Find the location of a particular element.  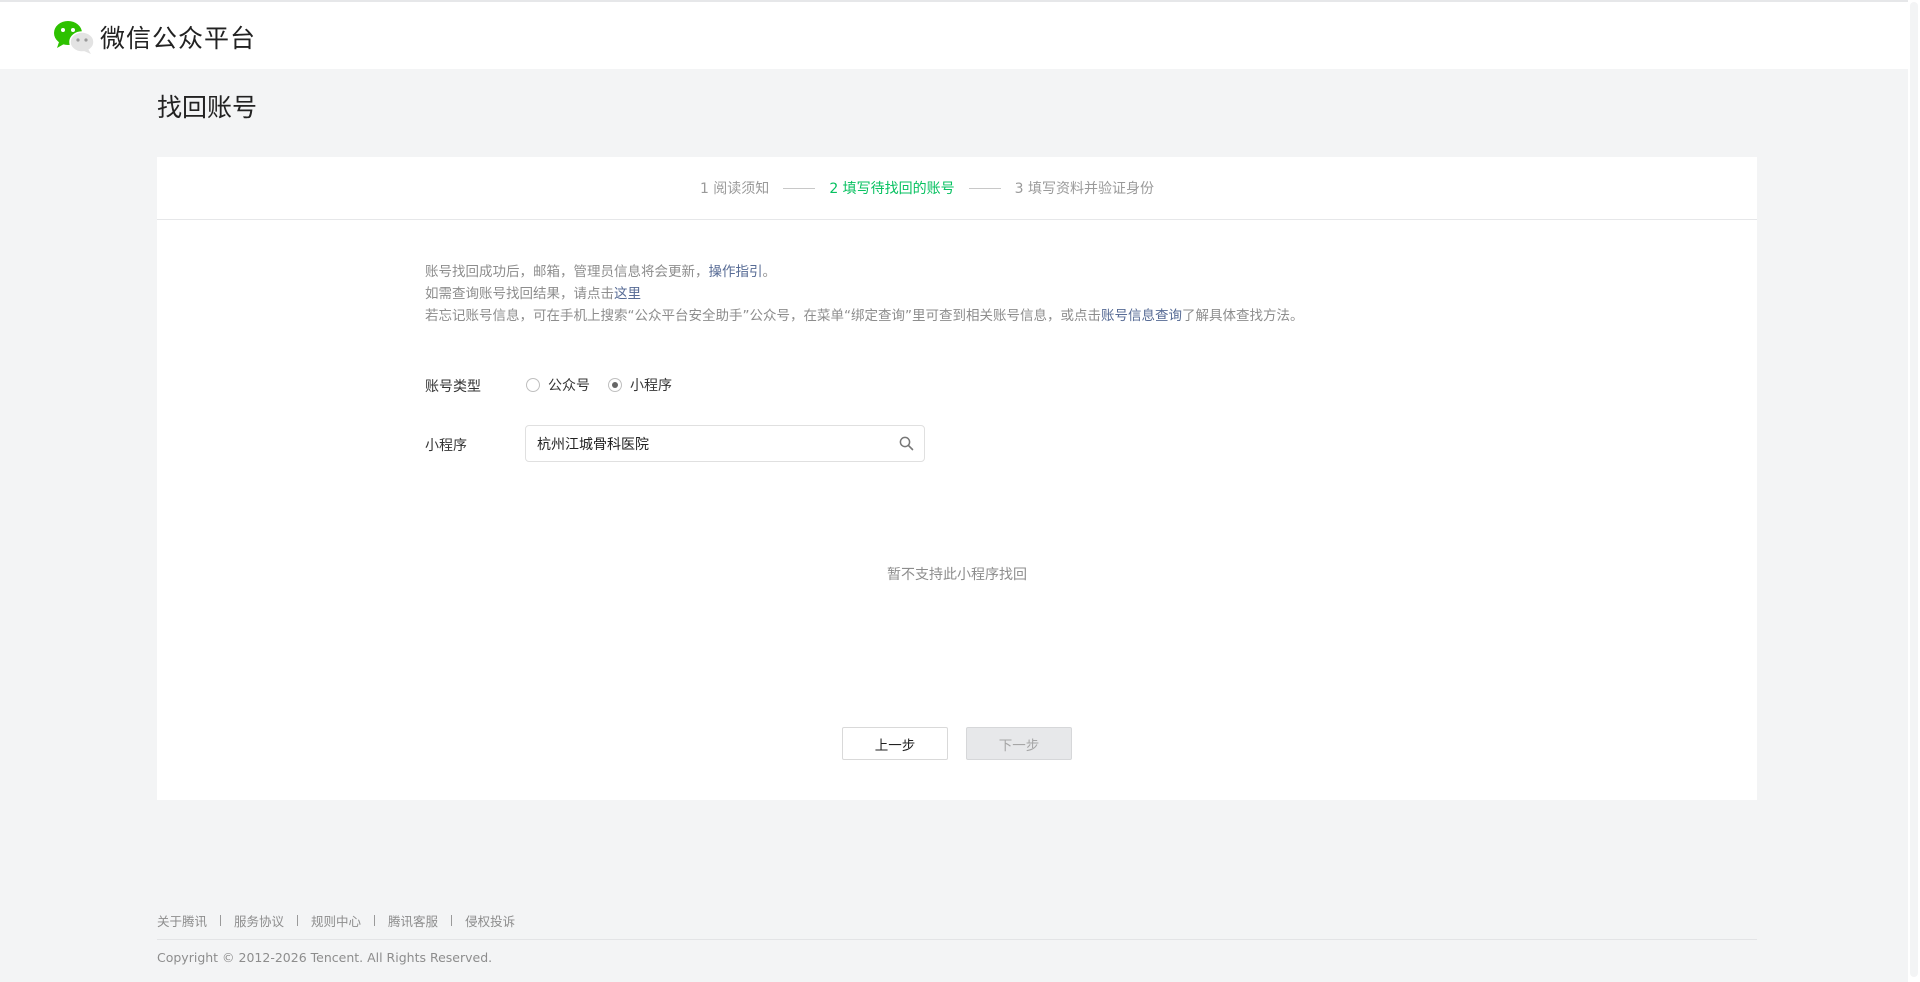

step-1: 1 阅读须知 is located at coordinates (734, 189).